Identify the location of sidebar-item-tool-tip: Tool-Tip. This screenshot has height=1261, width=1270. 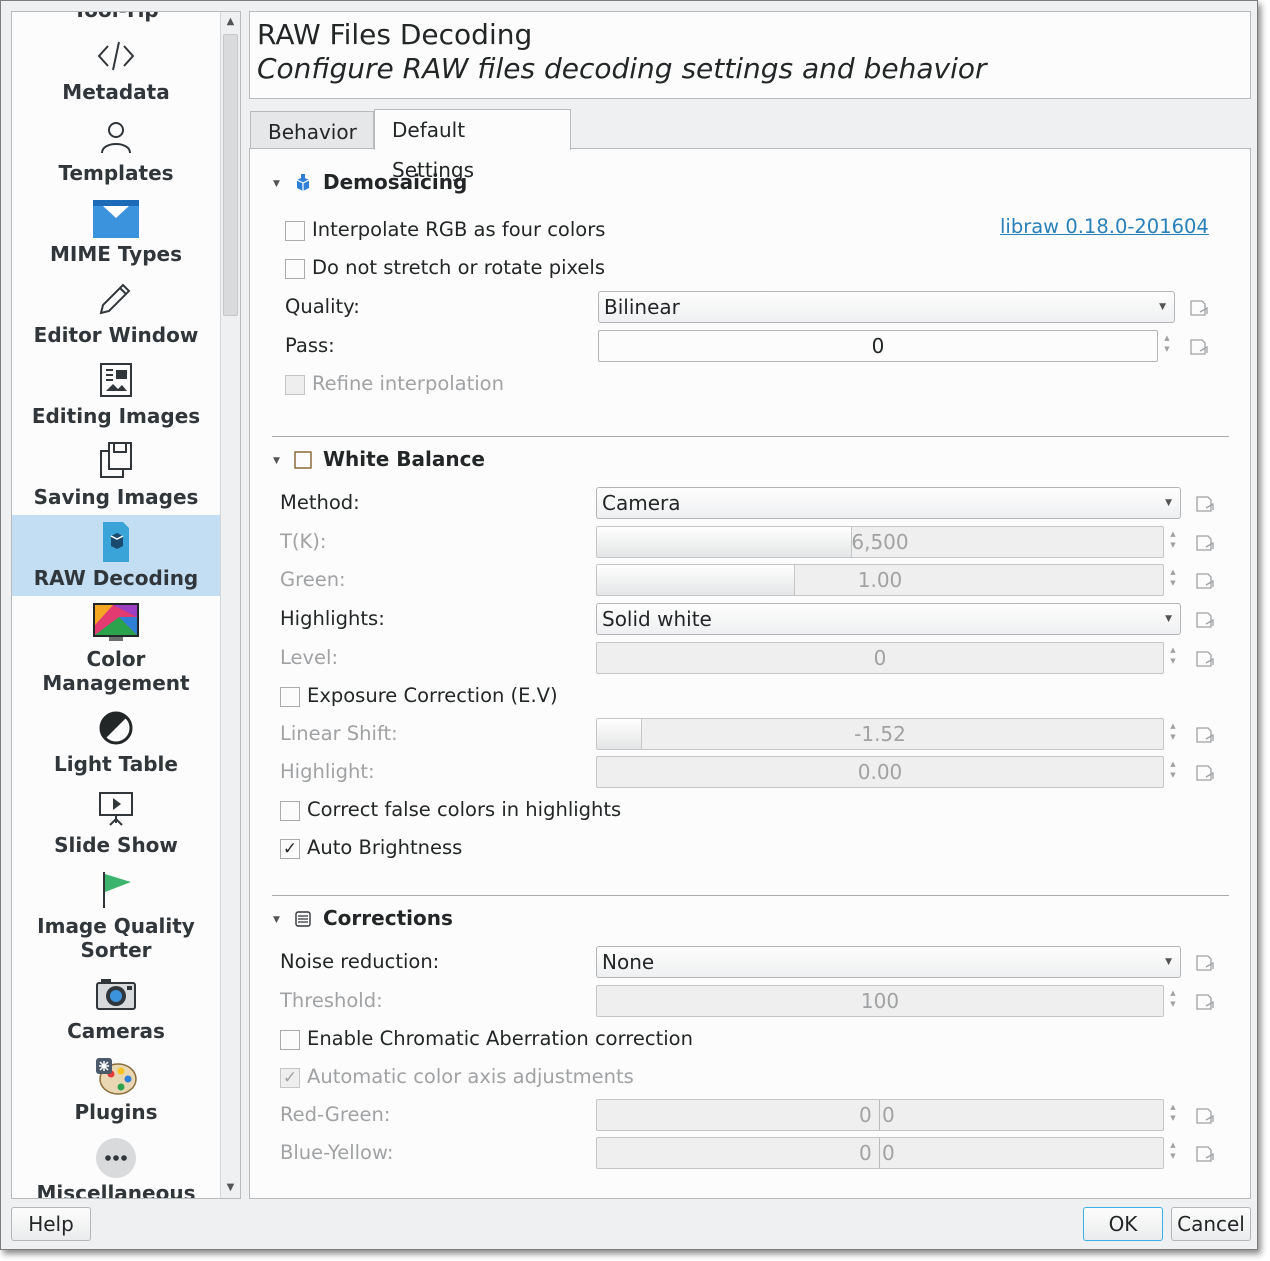
(116, 17).